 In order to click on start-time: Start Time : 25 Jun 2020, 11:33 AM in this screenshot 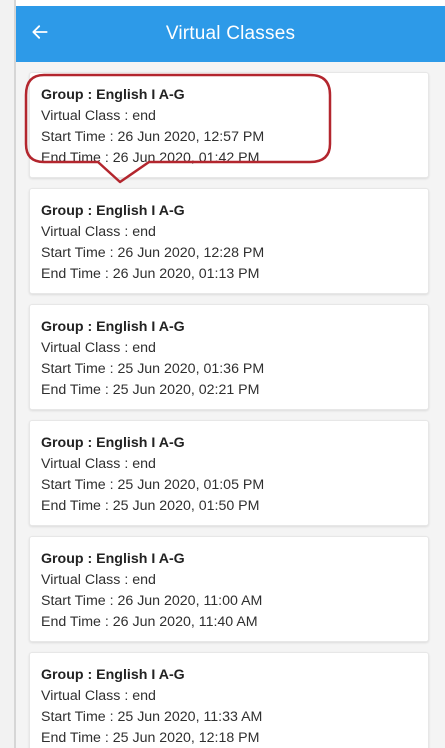, I will do `click(152, 717)`.